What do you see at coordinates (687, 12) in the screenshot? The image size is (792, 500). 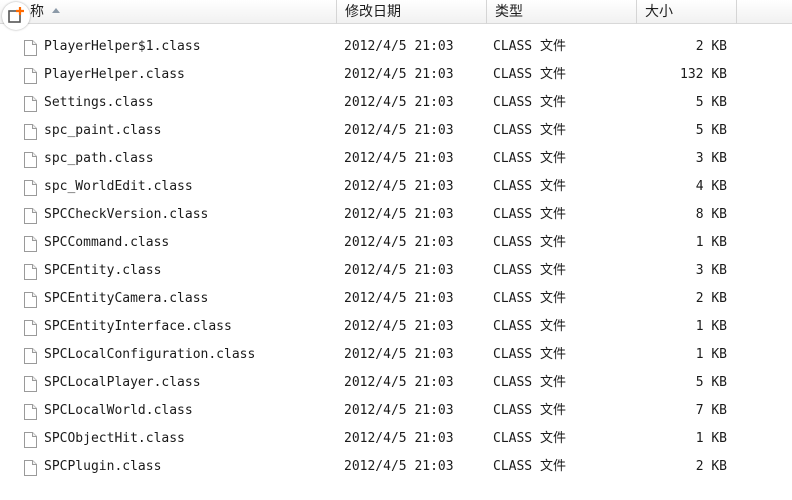 I see `column-header-size: 大小` at bounding box center [687, 12].